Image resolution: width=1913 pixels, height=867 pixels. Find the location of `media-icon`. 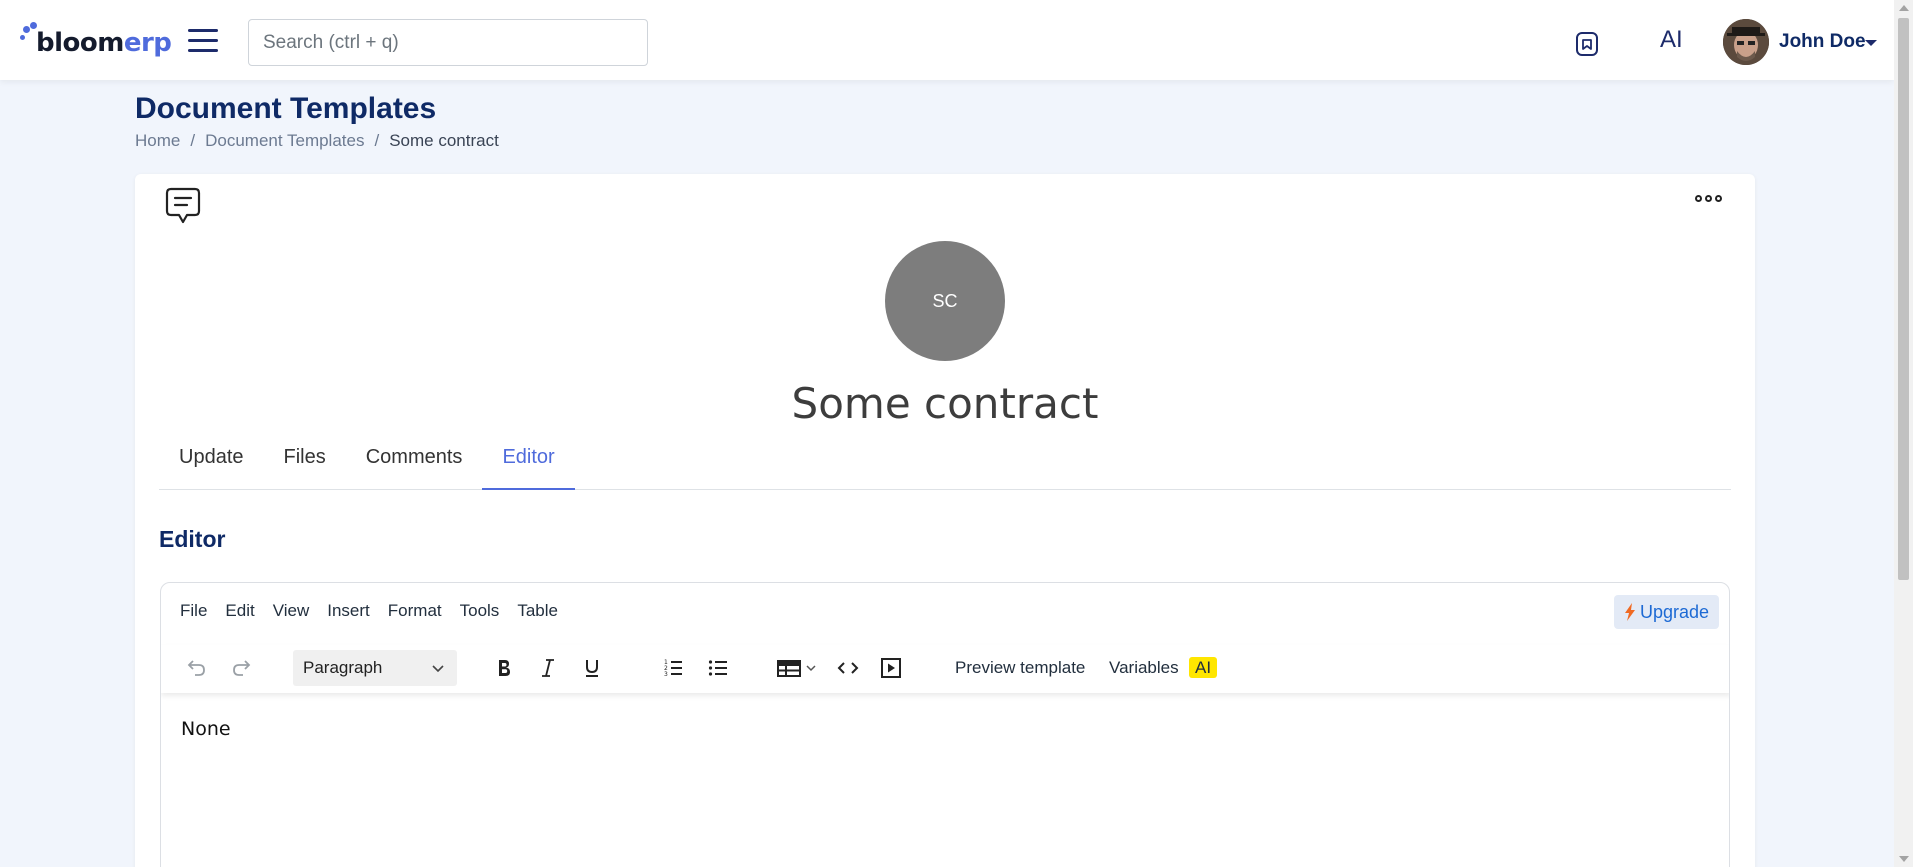

media-icon is located at coordinates (891, 668).